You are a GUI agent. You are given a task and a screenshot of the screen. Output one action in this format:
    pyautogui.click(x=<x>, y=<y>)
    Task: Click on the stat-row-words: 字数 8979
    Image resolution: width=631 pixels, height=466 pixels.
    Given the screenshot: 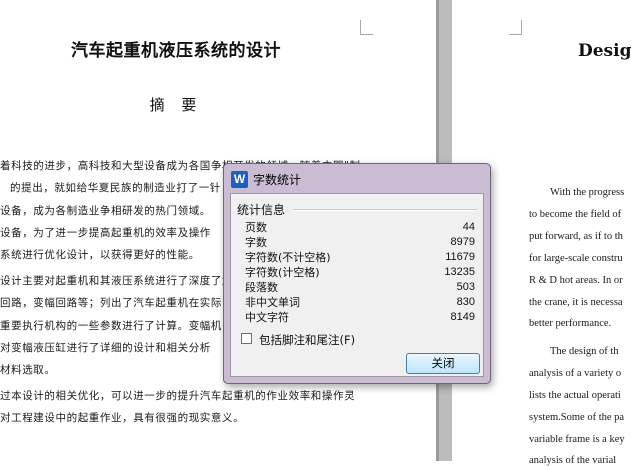 What is the action you would take?
    pyautogui.click(x=360, y=242)
    